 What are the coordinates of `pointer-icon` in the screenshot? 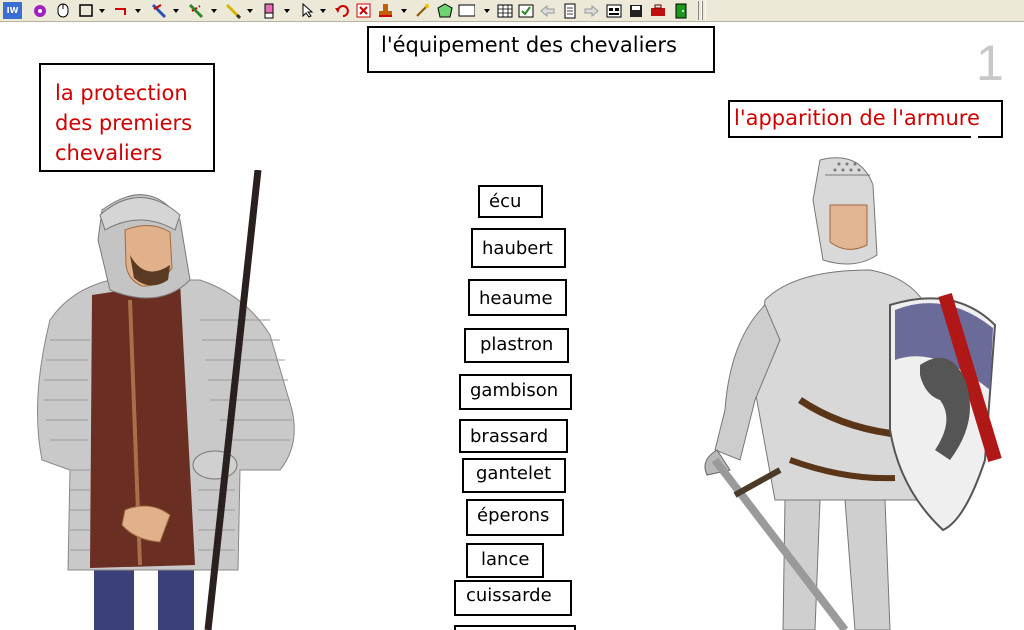 It's located at (39, 10).